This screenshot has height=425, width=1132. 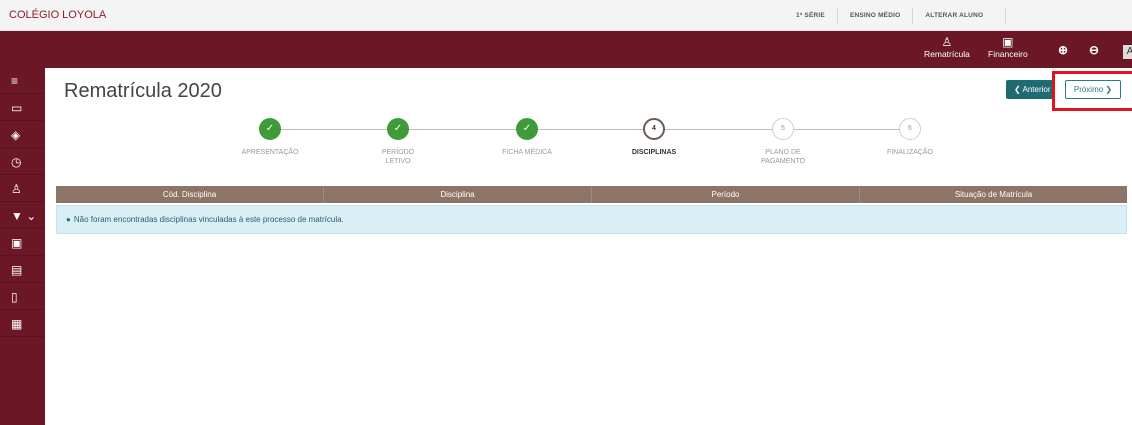 What do you see at coordinates (598, 129) in the screenshot?
I see `stepper-line` at bounding box center [598, 129].